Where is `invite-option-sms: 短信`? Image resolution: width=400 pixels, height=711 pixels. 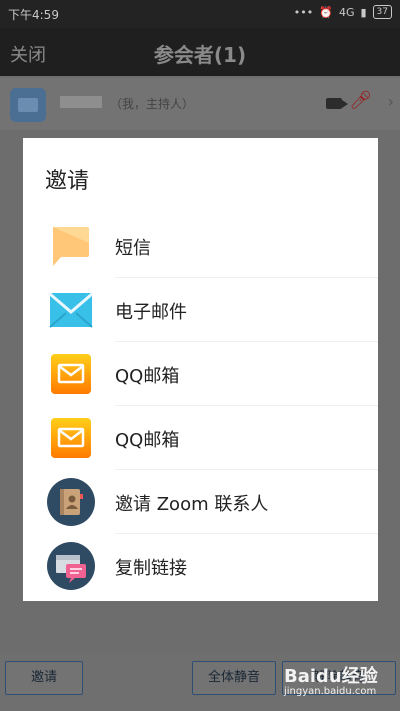 invite-option-sms: 短信 is located at coordinates (200, 246).